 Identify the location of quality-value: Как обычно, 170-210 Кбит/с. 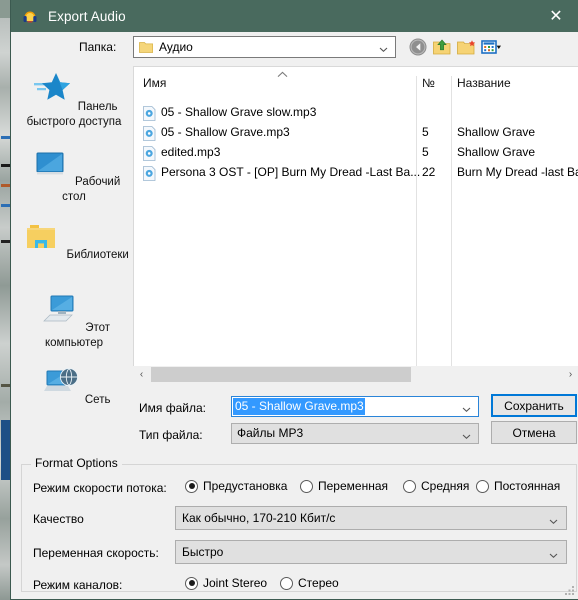
(259, 518).